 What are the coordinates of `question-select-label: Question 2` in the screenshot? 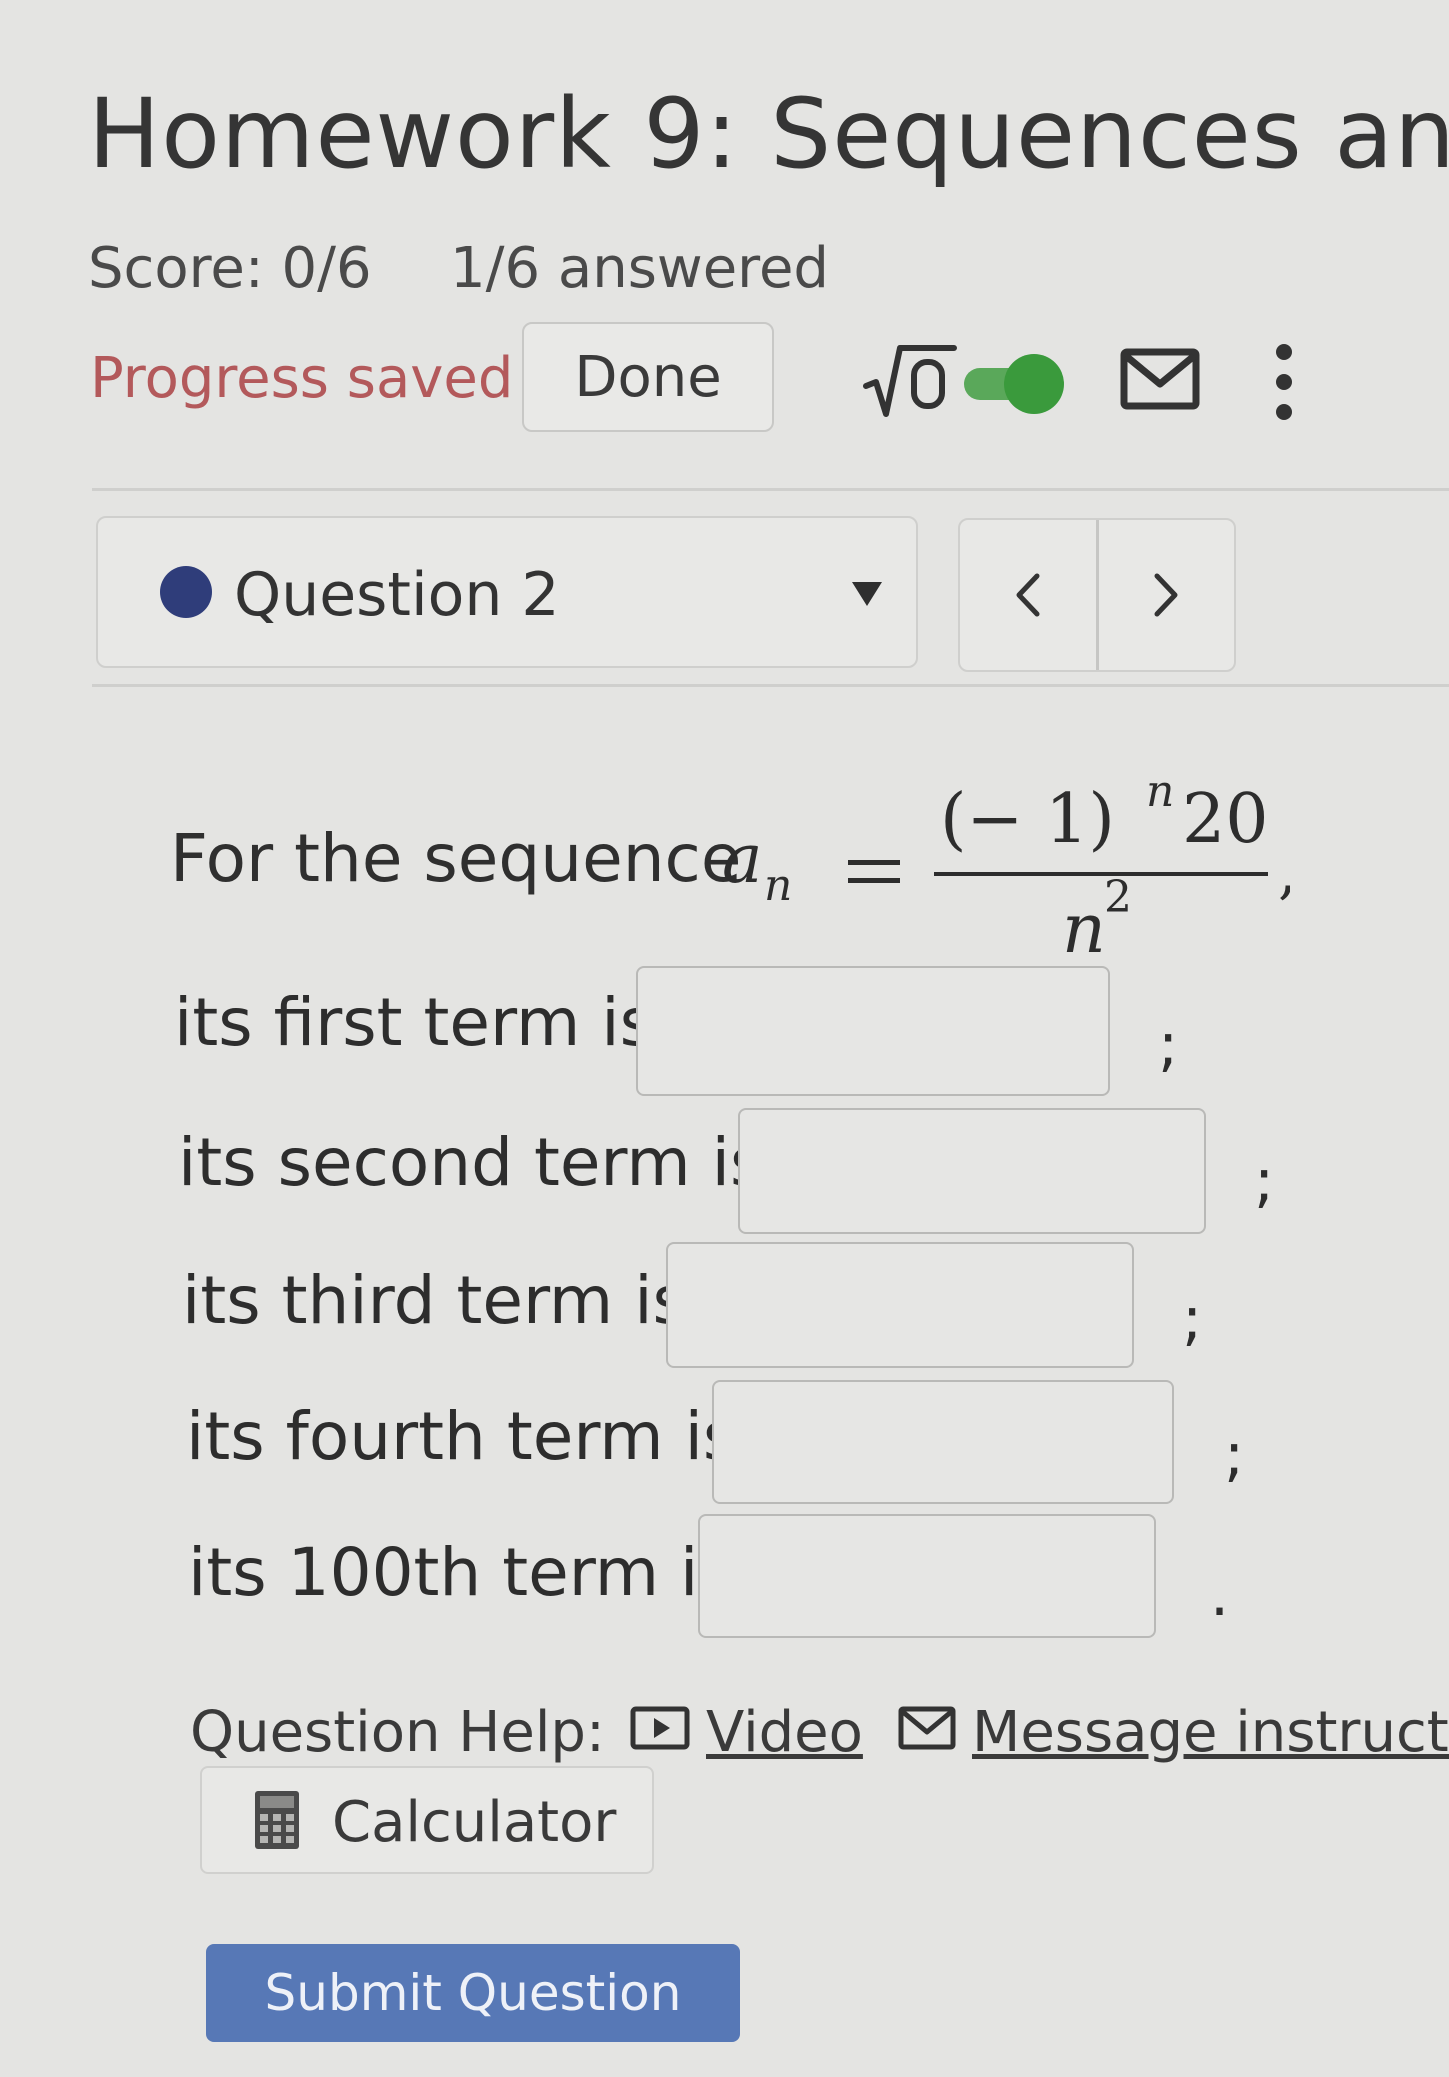 It's located at (397, 595).